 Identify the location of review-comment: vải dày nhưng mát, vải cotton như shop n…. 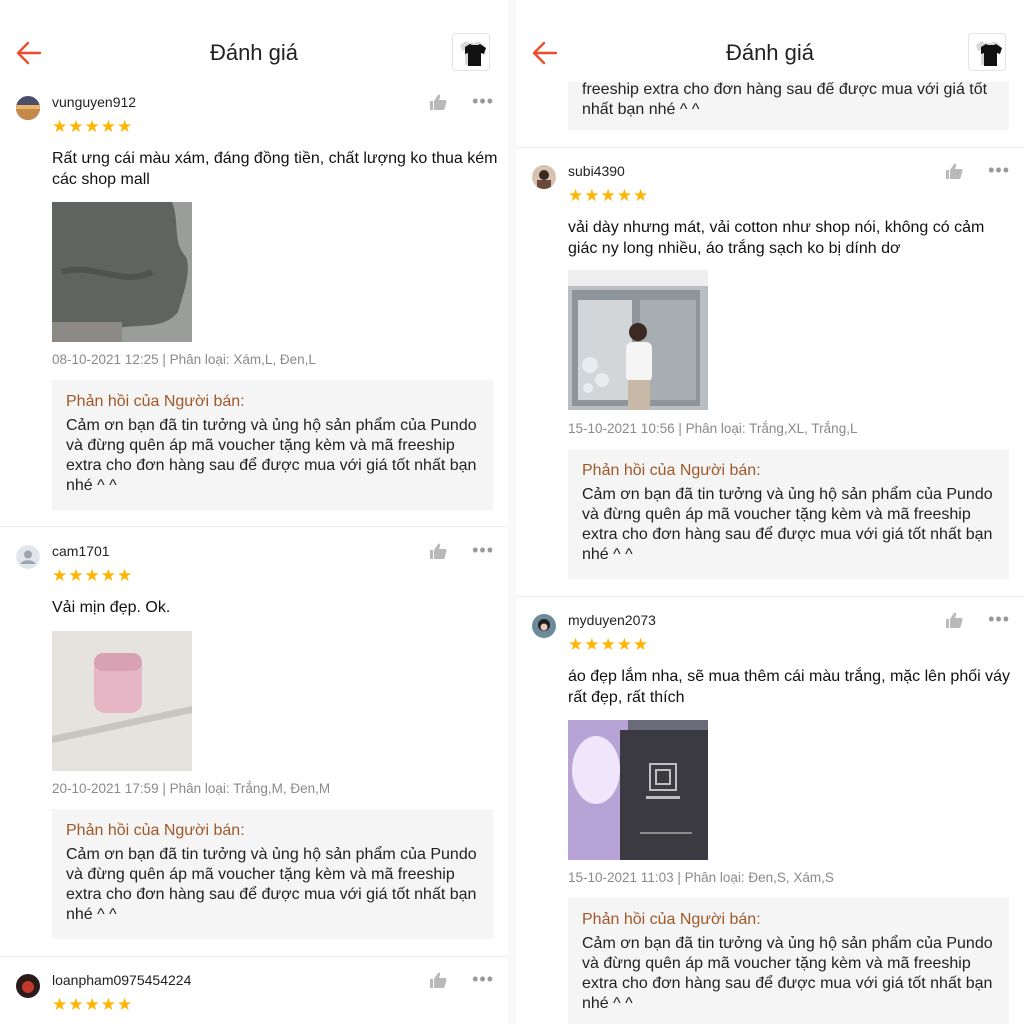
(776, 238).